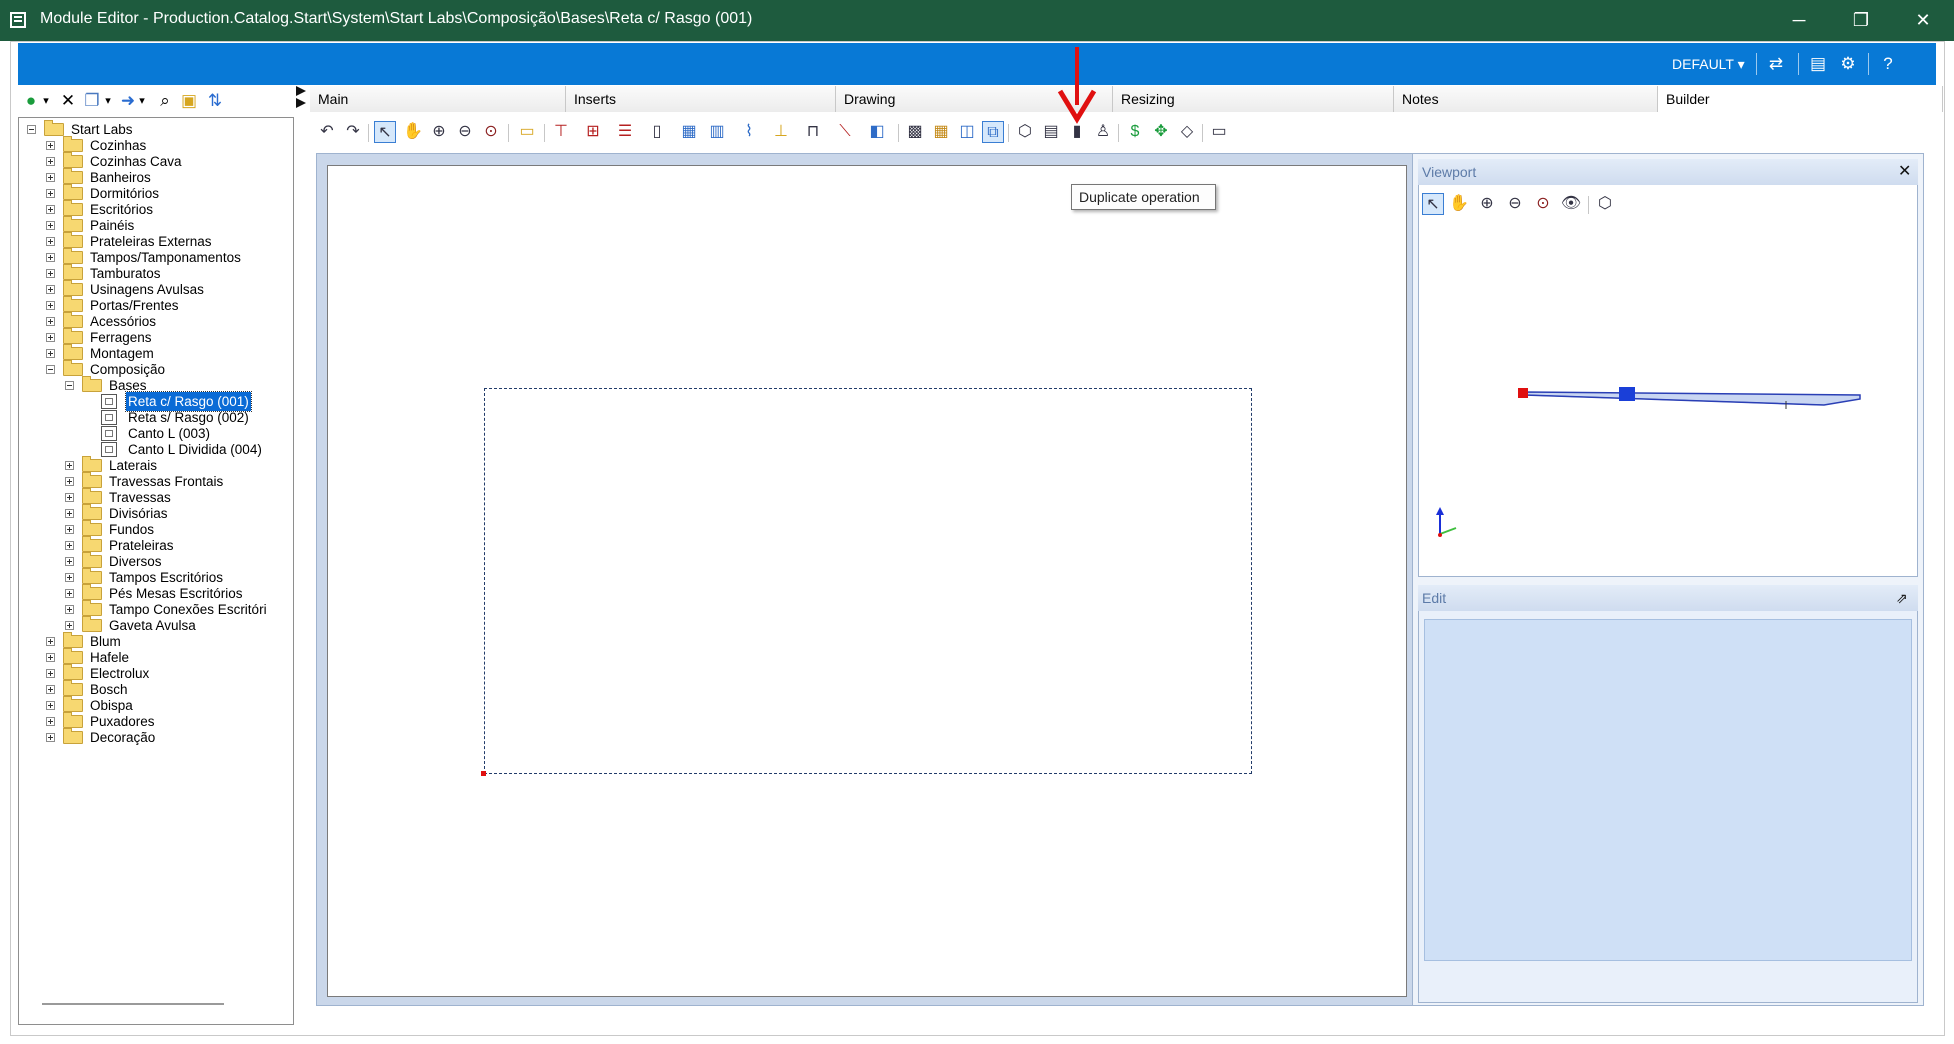 The width and height of the screenshot is (1954, 1044). I want to click on restore-button: ❐, so click(1861, 20).